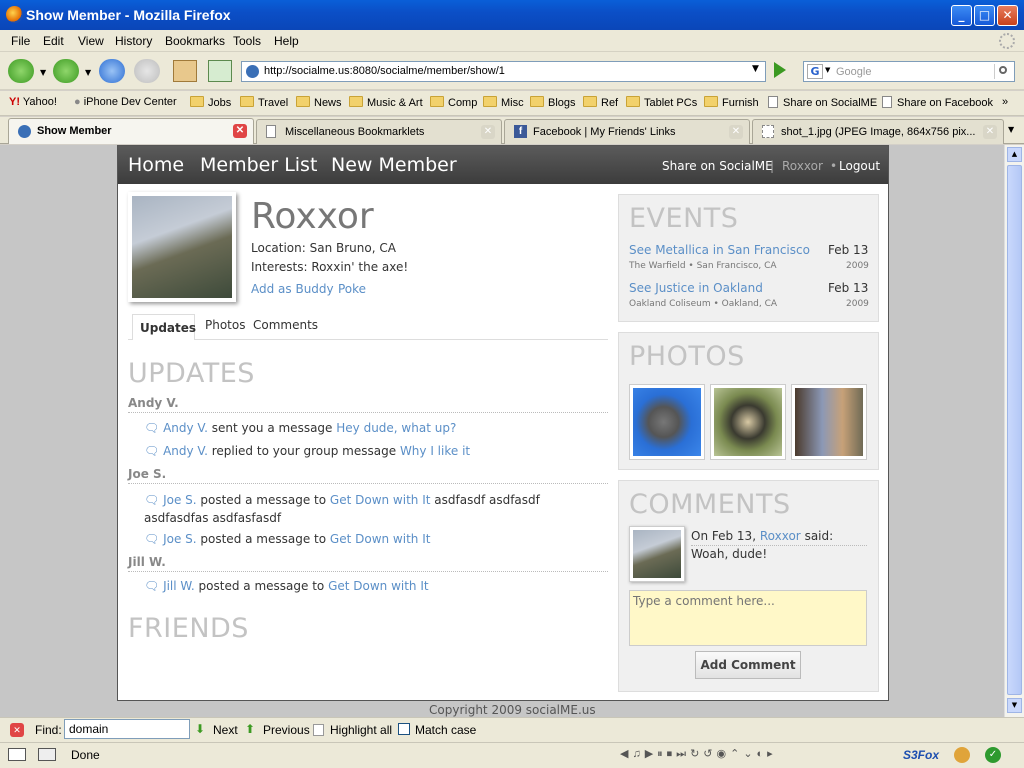 The height and width of the screenshot is (768, 1024). I want to click on subtab-updates: Updates, so click(164, 327).